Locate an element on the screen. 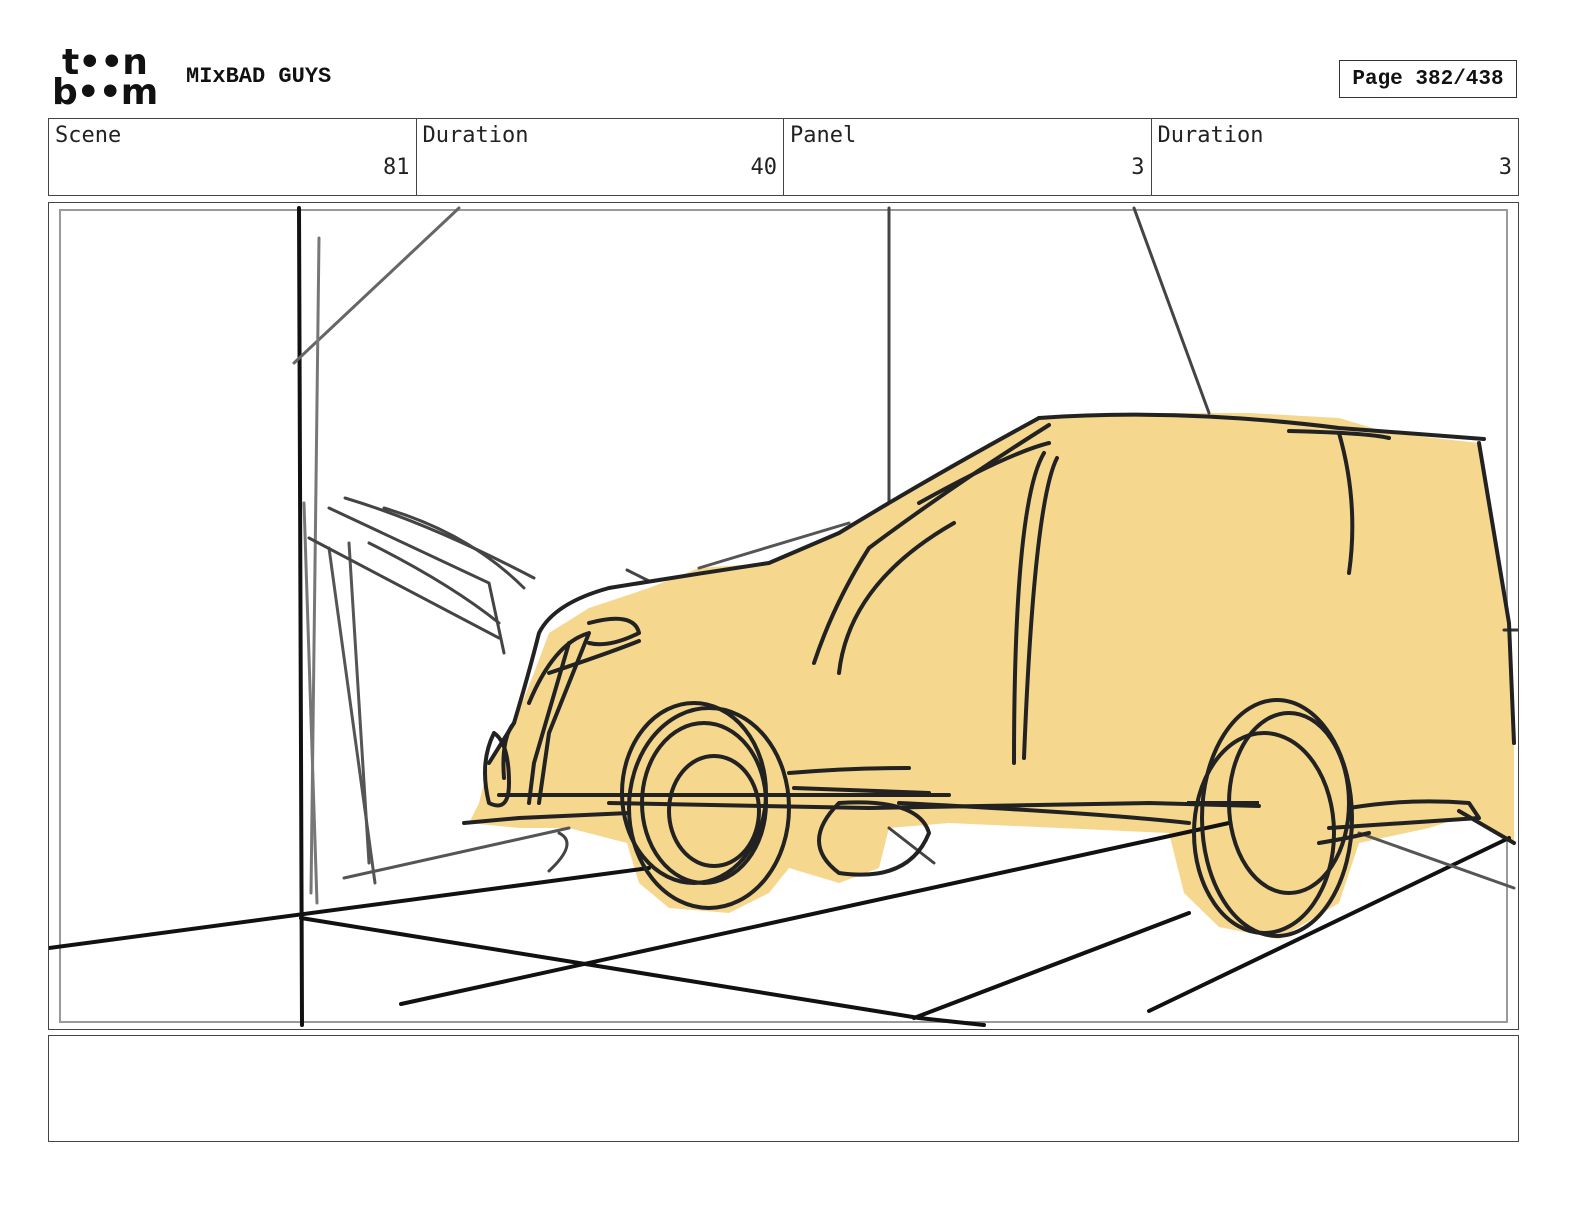  scene-info-table: Scene 81 Duration 40 Panel 3 Duration 3 is located at coordinates (783, 157).